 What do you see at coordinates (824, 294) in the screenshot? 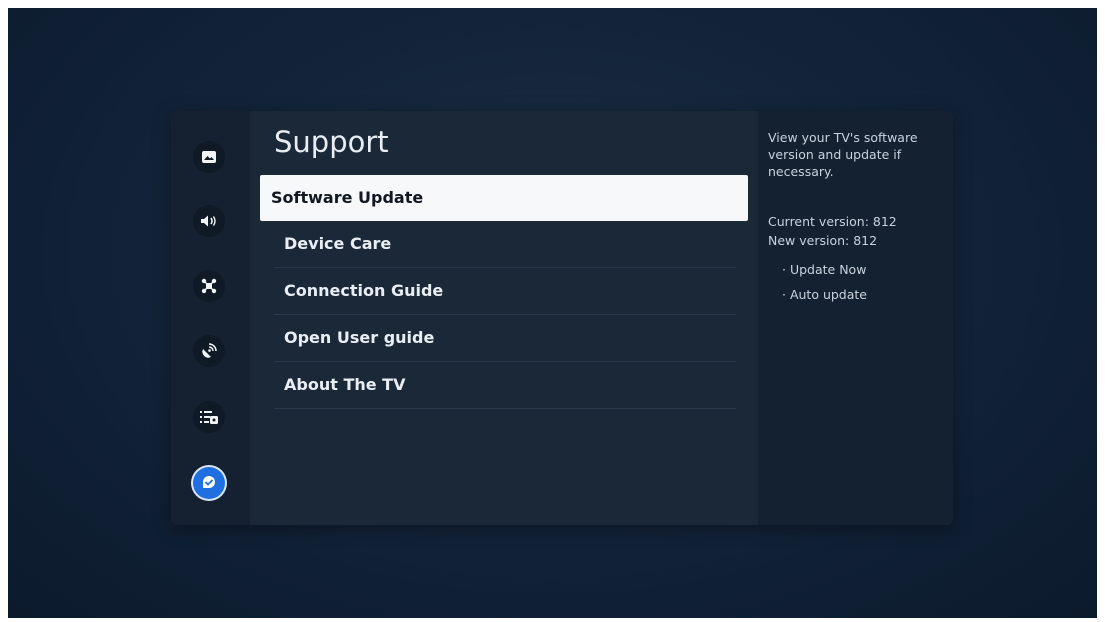
I see `option-auto-update: · Auto update` at bounding box center [824, 294].